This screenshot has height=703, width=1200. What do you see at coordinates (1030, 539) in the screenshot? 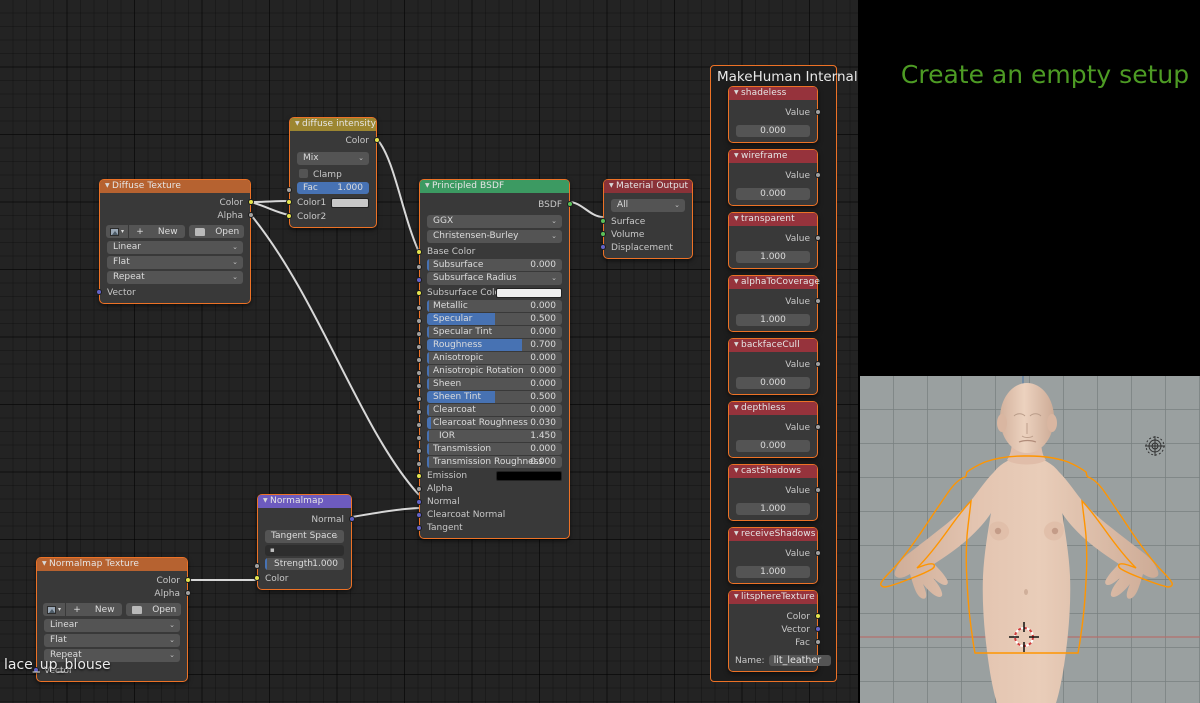
I see `3d-viewport` at bounding box center [1030, 539].